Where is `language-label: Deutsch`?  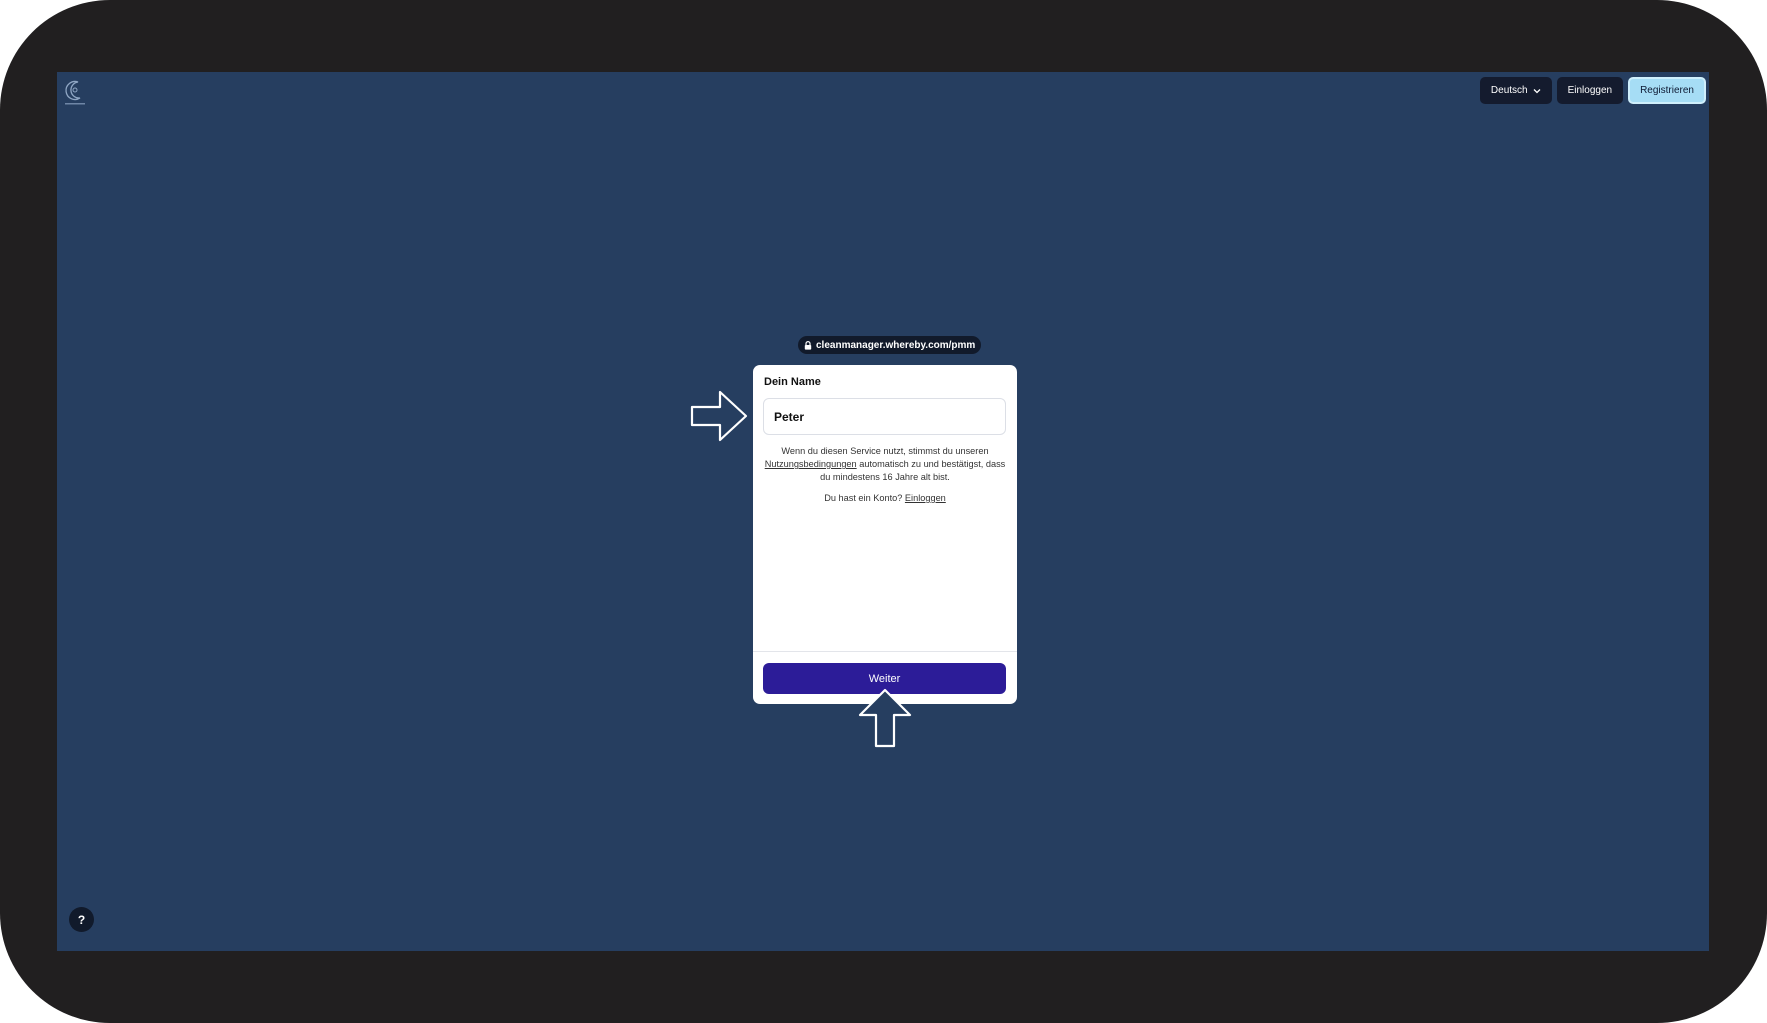 language-label: Deutsch is located at coordinates (1509, 90).